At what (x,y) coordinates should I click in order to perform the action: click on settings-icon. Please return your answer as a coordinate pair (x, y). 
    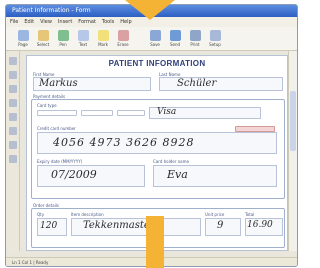
    Looking at the image, I should click on (215, 35).